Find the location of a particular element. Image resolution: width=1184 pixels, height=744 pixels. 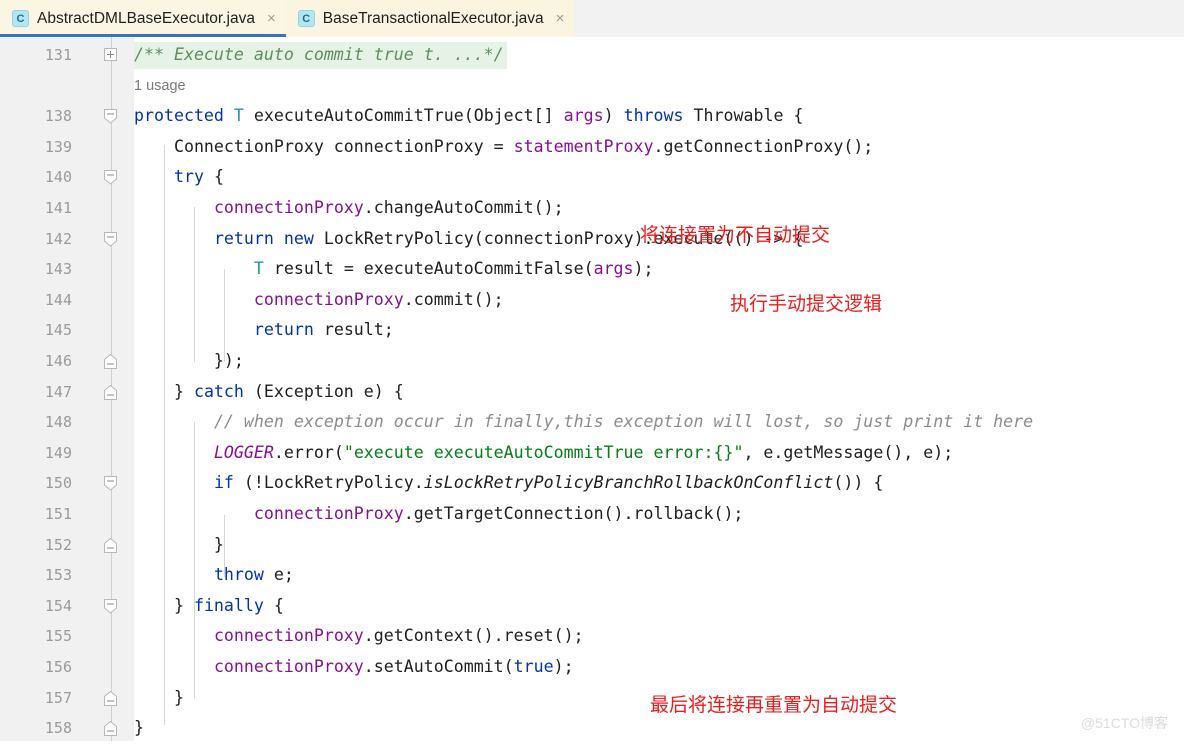

annotation-note-1: 将连接置为不自动提交 is located at coordinates (735, 235).